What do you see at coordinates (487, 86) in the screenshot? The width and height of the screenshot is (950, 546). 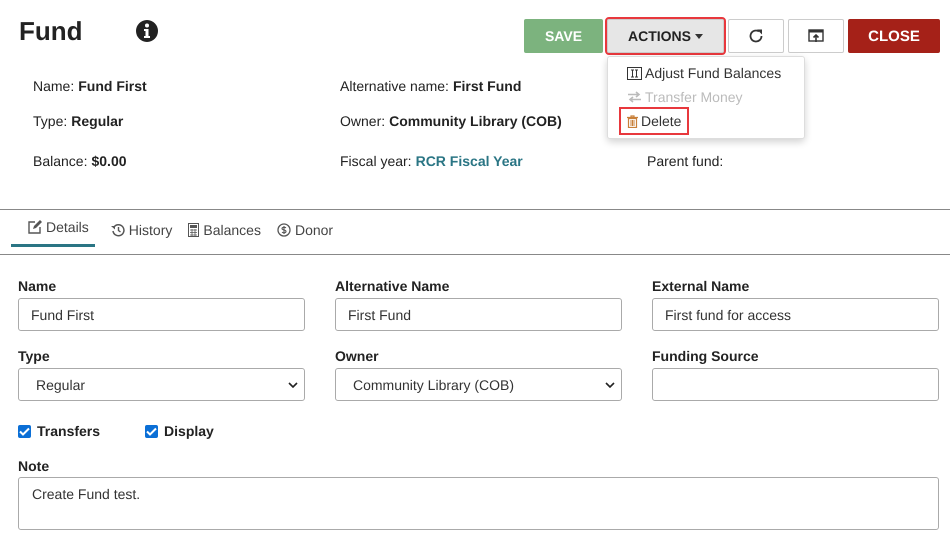 I see `summary-value: First Fund` at bounding box center [487, 86].